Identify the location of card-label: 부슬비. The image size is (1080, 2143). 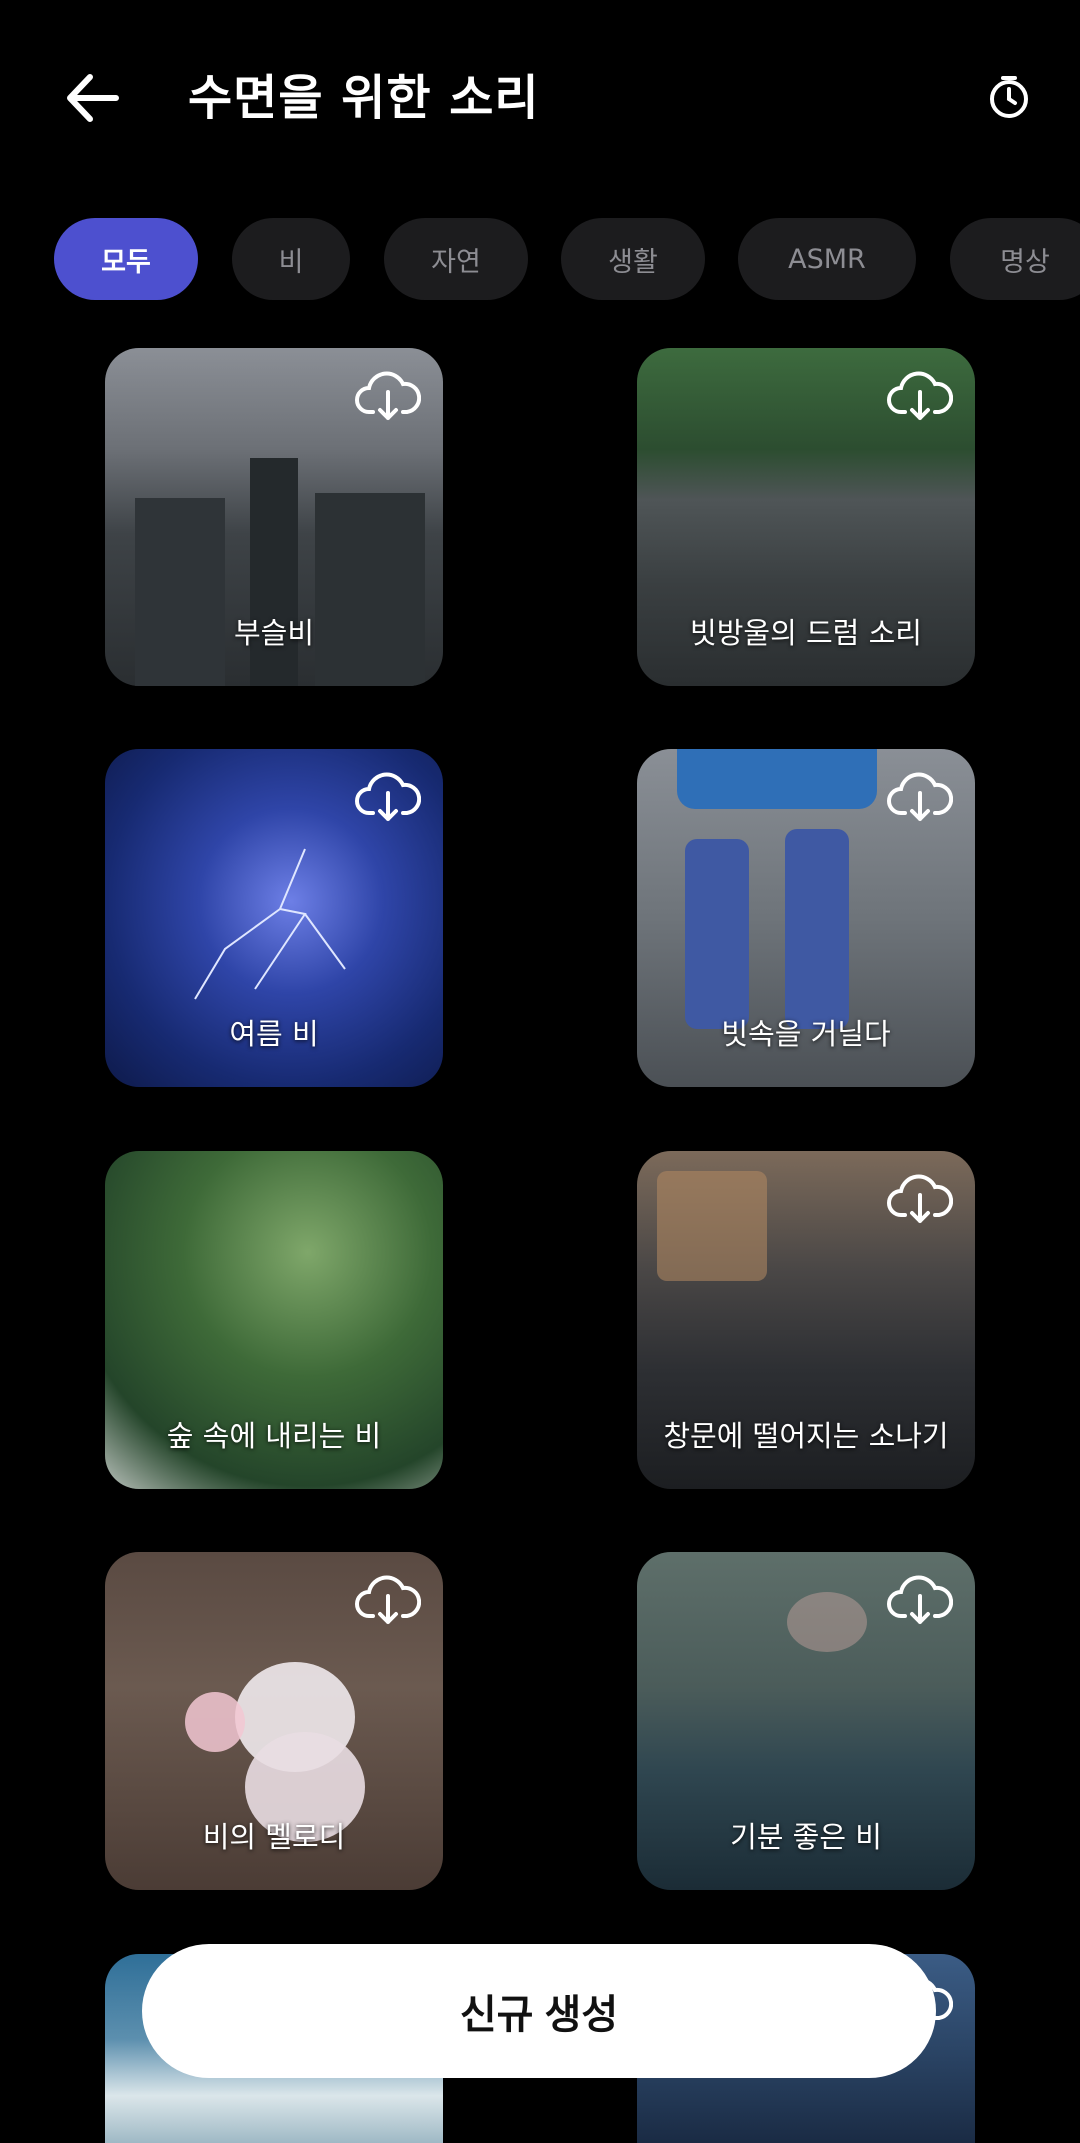
(274, 633).